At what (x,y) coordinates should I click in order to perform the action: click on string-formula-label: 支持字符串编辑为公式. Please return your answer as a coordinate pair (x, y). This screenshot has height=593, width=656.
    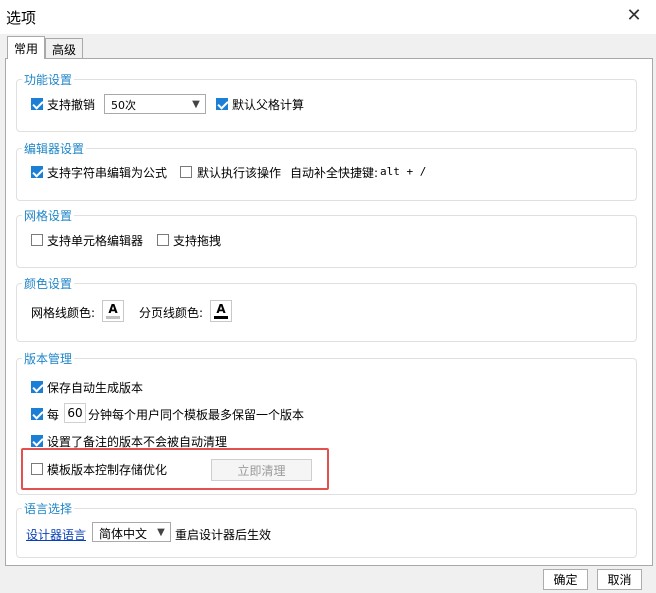
    Looking at the image, I should click on (107, 173).